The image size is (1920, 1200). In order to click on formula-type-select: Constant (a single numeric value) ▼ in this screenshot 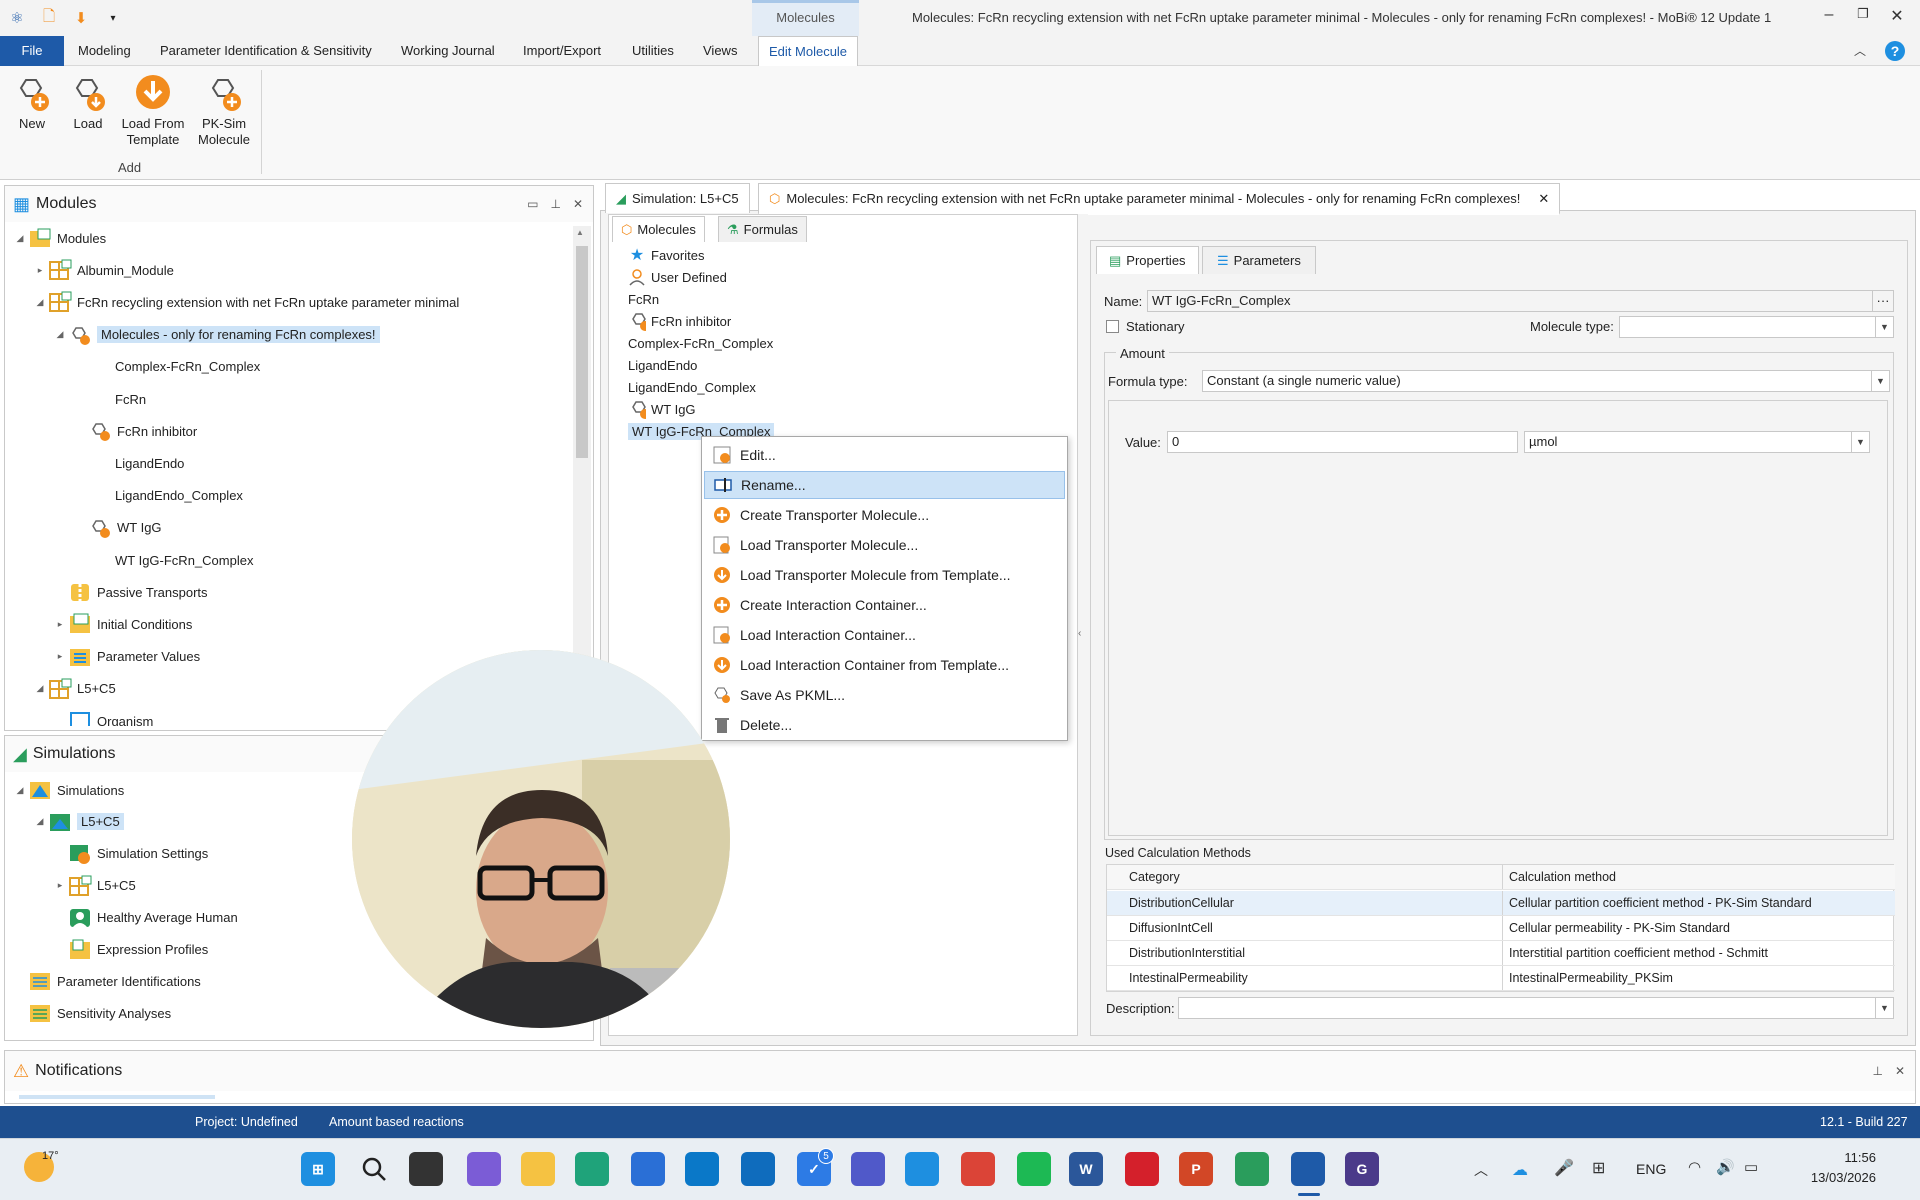, I will do `click(1546, 381)`.